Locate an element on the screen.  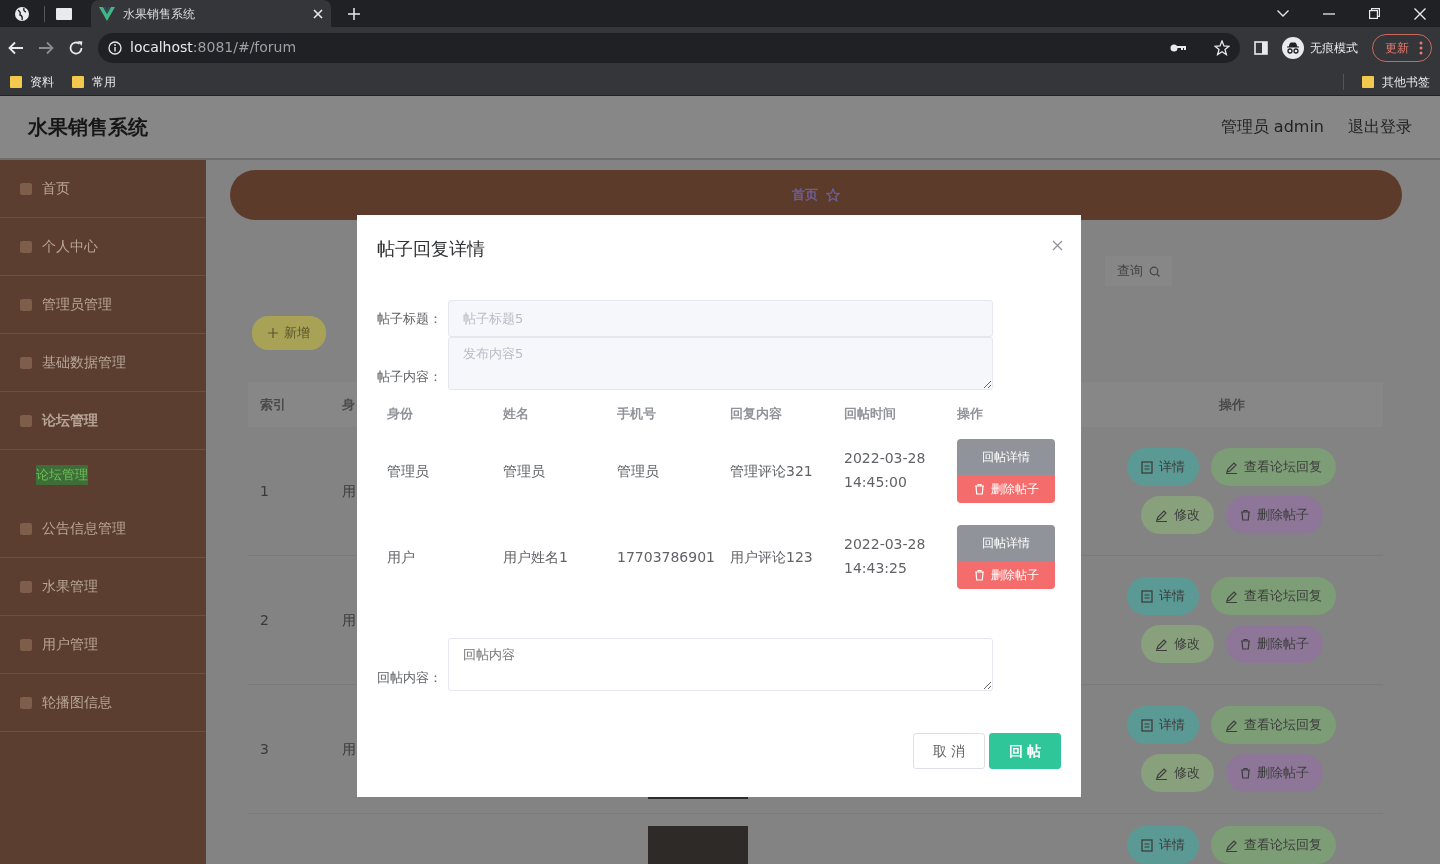
bookmark: 其他书签 is located at coordinates (1396, 81).